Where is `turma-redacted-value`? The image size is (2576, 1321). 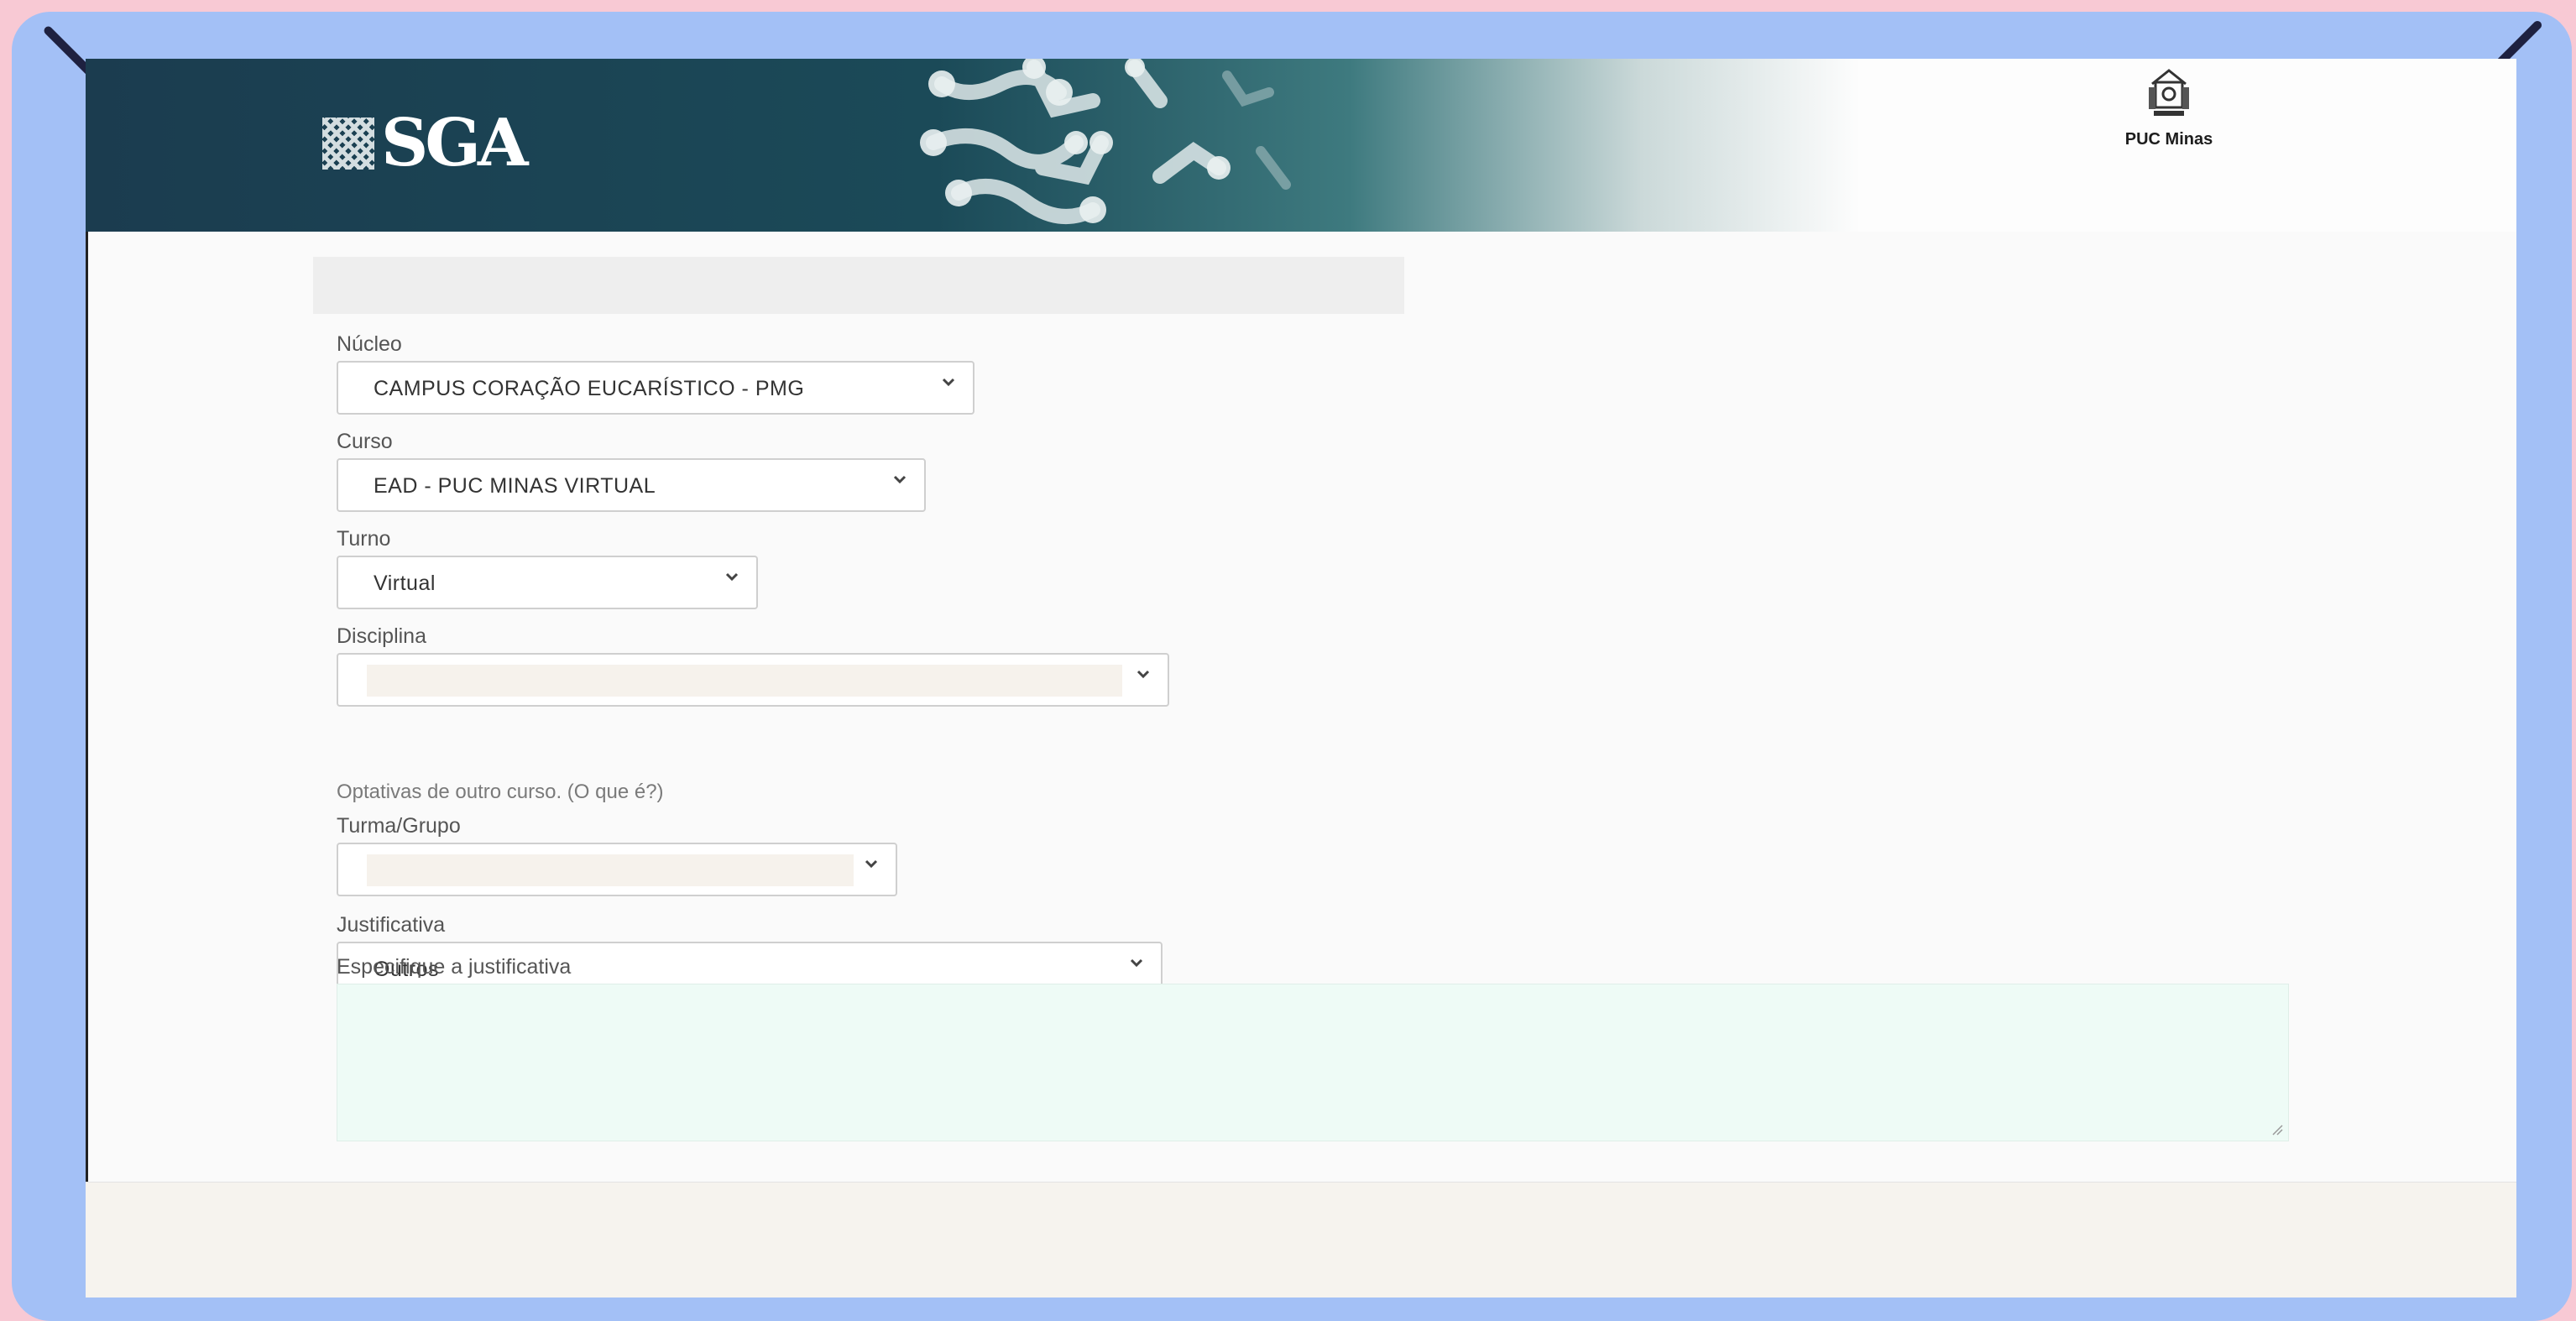 turma-redacted-value is located at coordinates (610, 870).